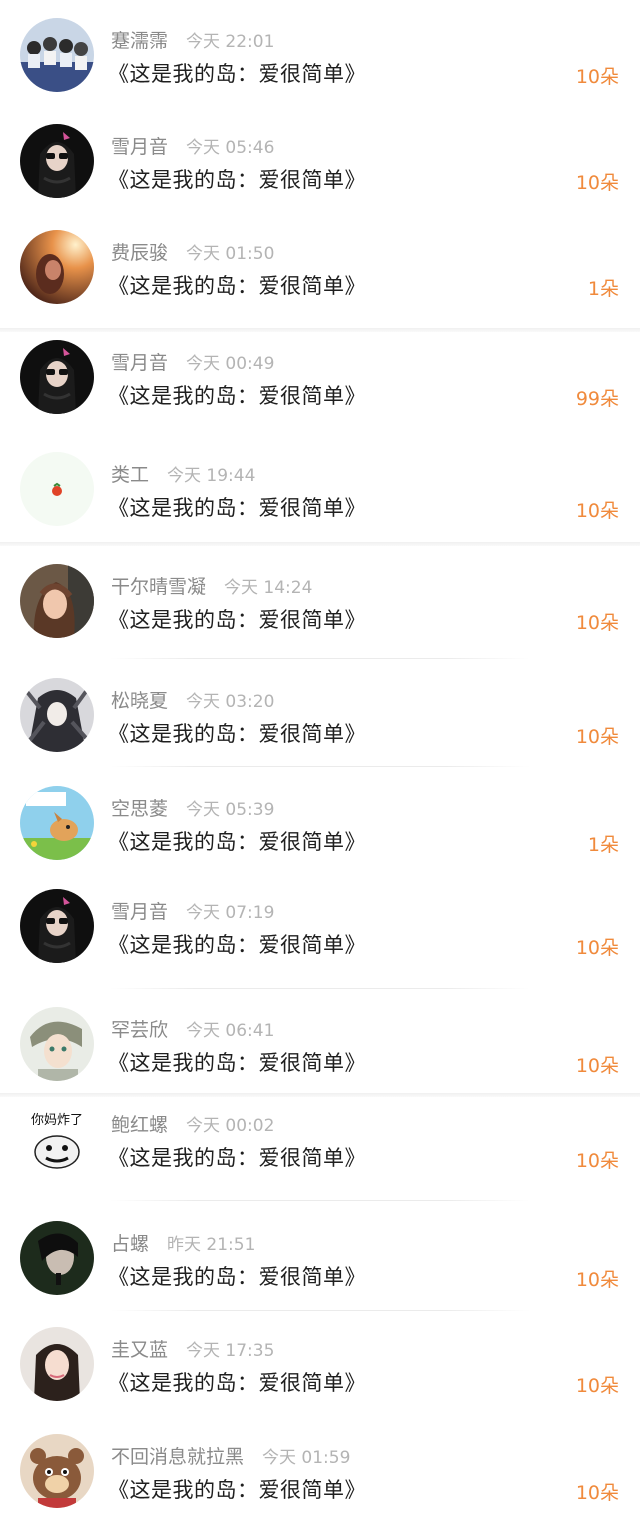 The width and height of the screenshot is (640, 1526). What do you see at coordinates (320, 829) in the screenshot?
I see `gift-record-row: 空思菱 今天 05:39 《这是我的岛：爱很简单》 1朵` at bounding box center [320, 829].